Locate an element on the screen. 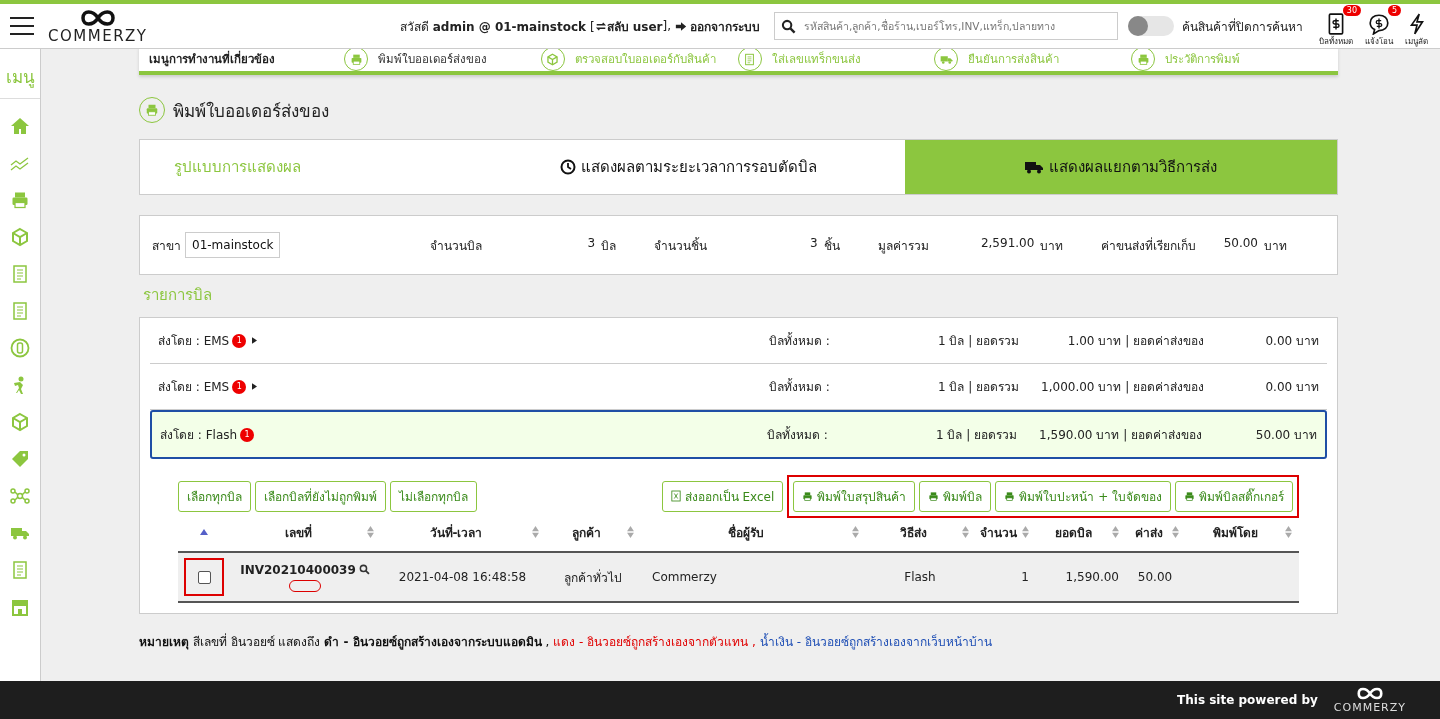 The width and height of the screenshot is (1440, 719). view-tab: แสดงผลแยกตามวิธีการส่ง is located at coordinates (1120, 167).